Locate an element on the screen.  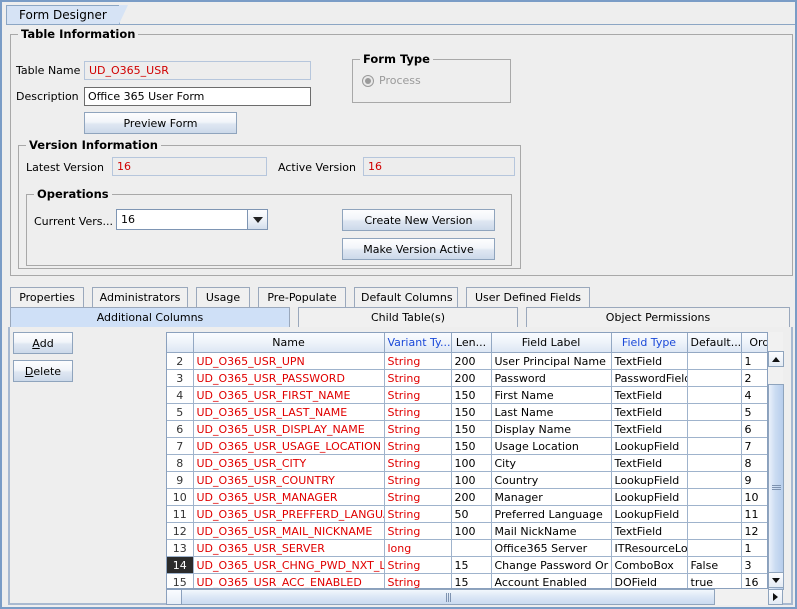
cell-length: 50 is located at coordinates (471, 514).